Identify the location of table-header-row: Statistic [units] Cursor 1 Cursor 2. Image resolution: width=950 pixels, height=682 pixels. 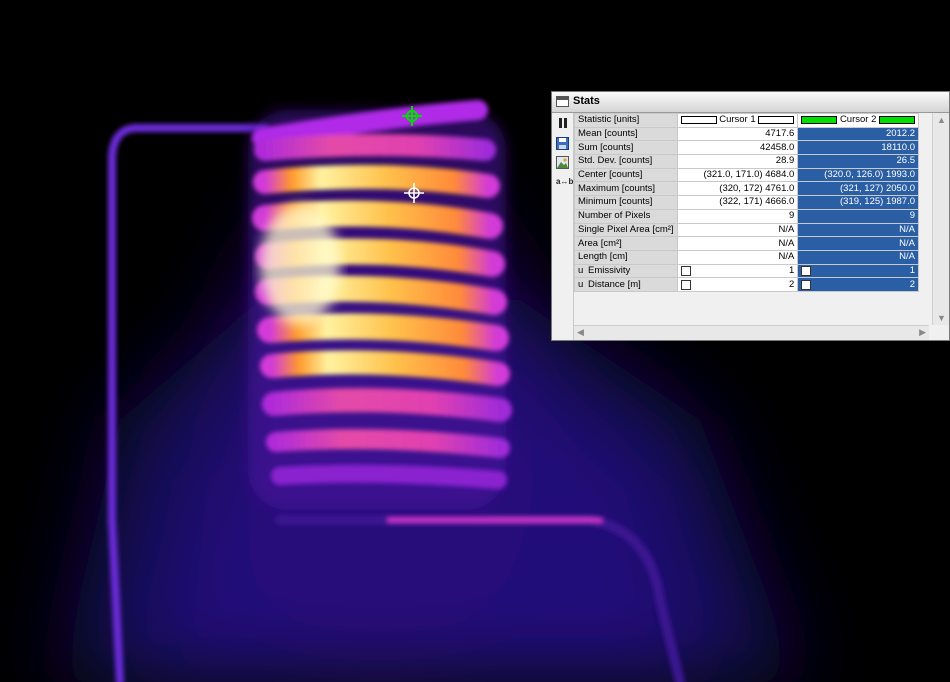
(747, 120).